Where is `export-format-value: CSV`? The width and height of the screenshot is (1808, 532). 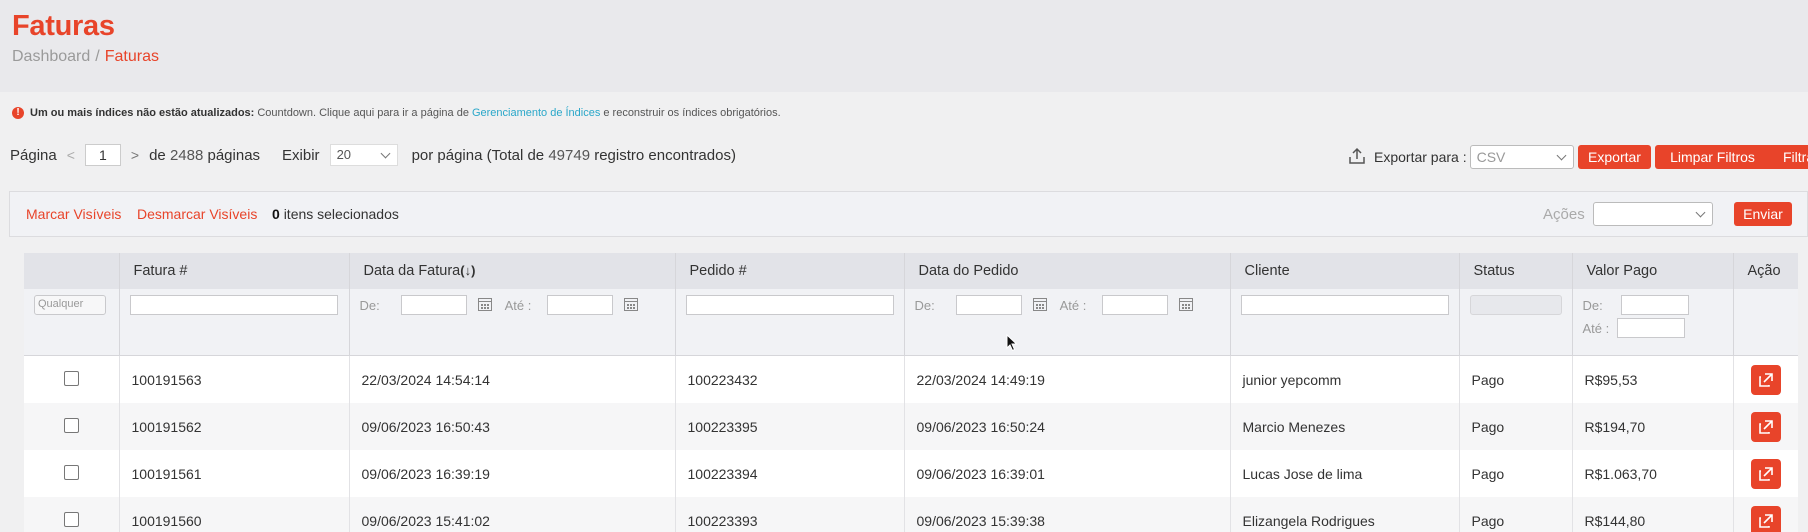
export-format-value: CSV is located at coordinates (1491, 157).